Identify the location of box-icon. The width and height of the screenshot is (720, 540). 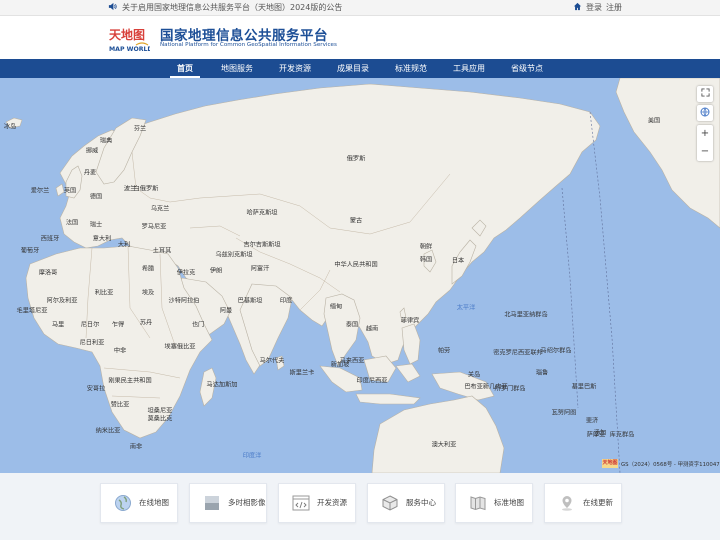
(390, 503).